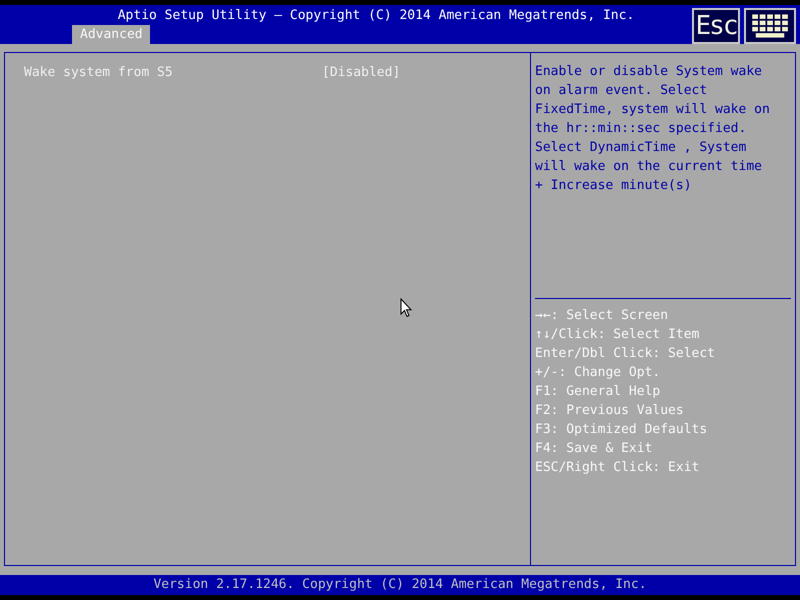  Describe the element at coordinates (361, 72) in the screenshot. I see `setting-value: [Disabled]` at that location.